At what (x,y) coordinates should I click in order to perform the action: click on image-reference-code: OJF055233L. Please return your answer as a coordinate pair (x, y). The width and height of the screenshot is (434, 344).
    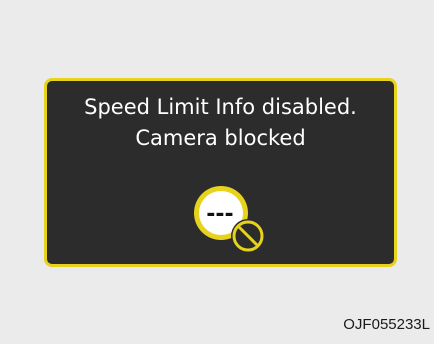
    Looking at the image, I should click on (386, 324).